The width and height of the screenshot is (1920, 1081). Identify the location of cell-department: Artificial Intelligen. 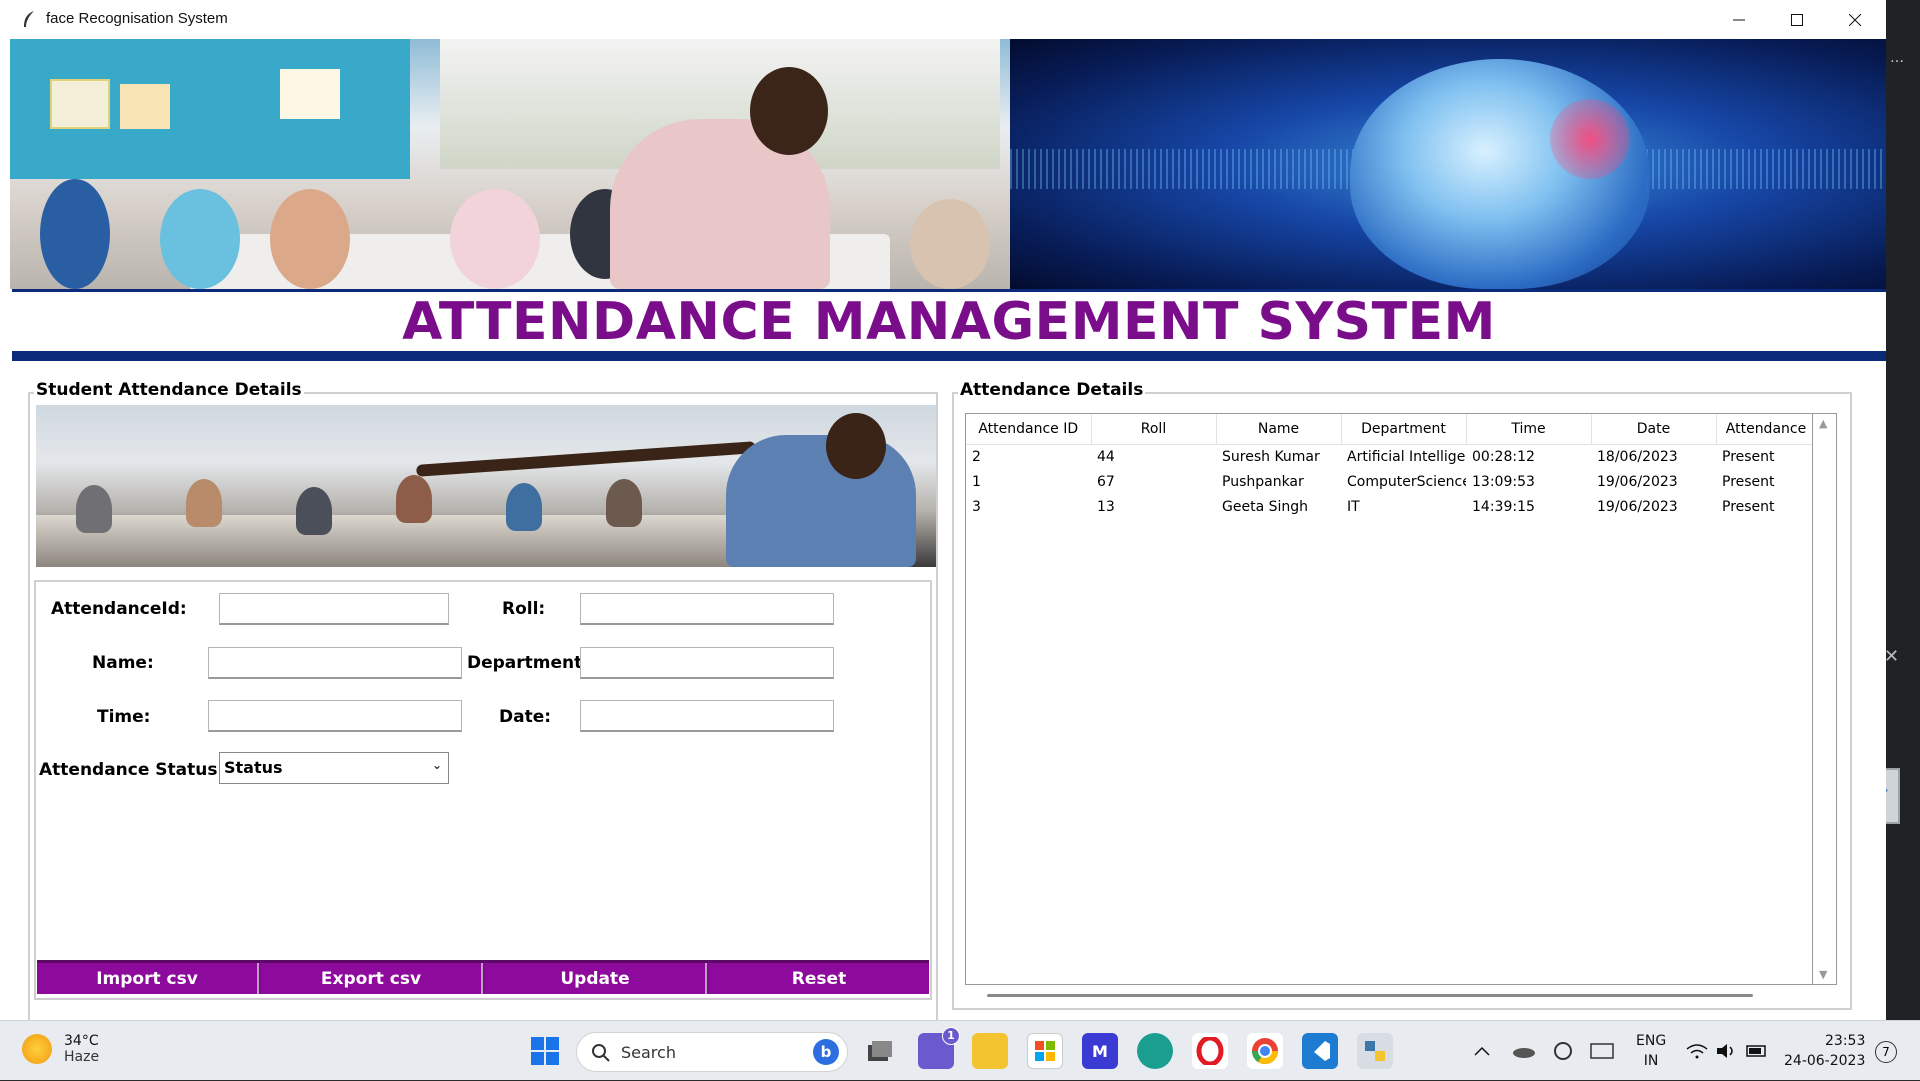
(1406, 456).